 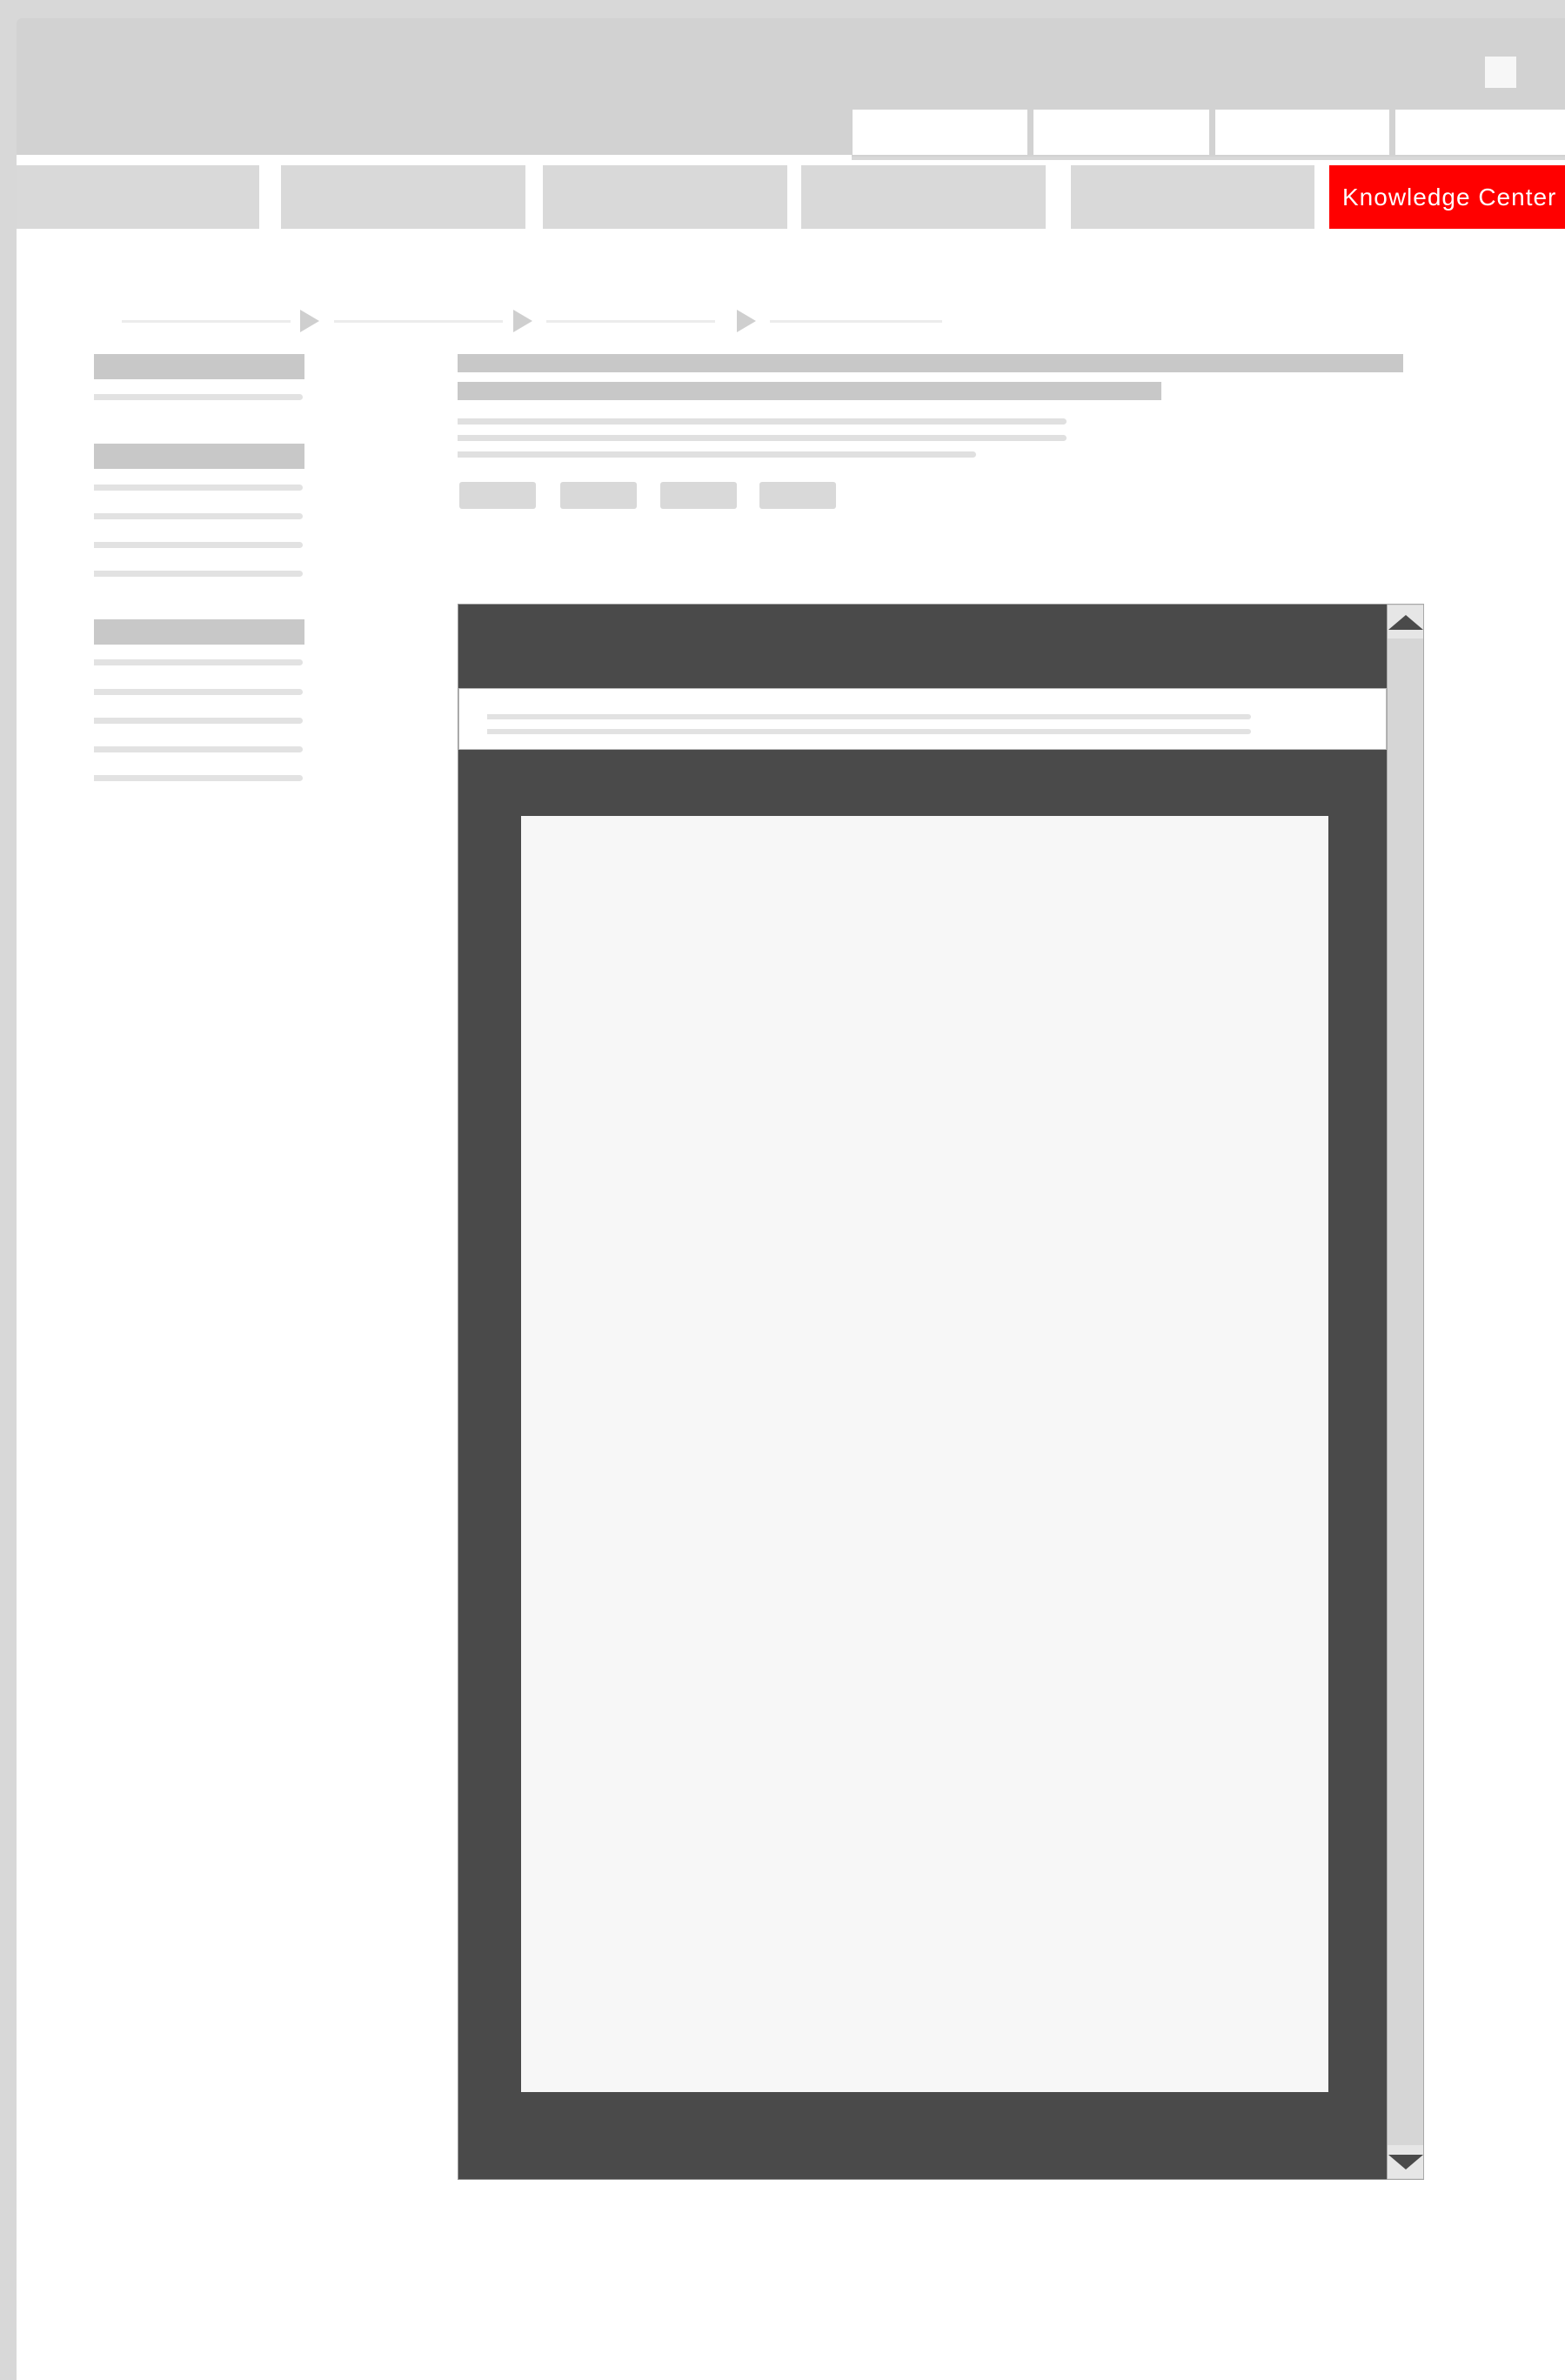 I want to click on header-utility-button, so click(x=1500, y=72).